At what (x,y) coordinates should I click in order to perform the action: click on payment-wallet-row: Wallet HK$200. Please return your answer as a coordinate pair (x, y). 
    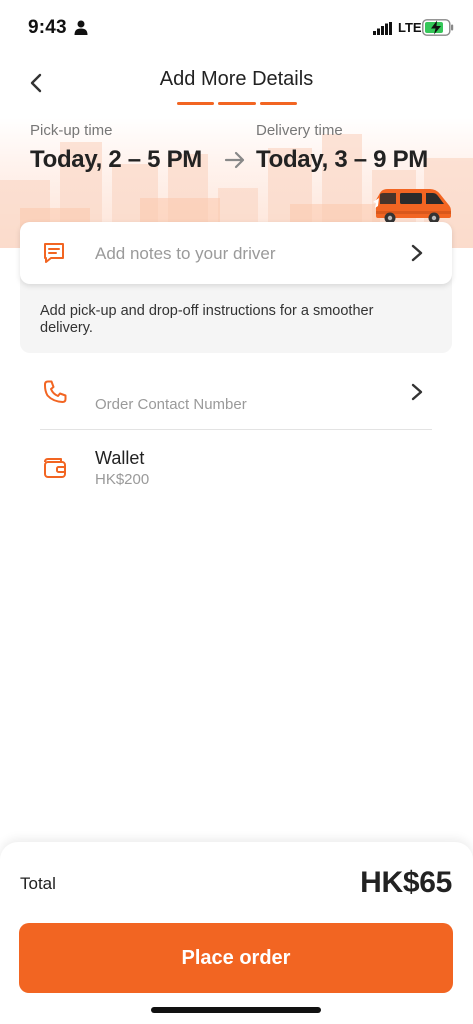
    Looking at the image, I should click on (236, 468).